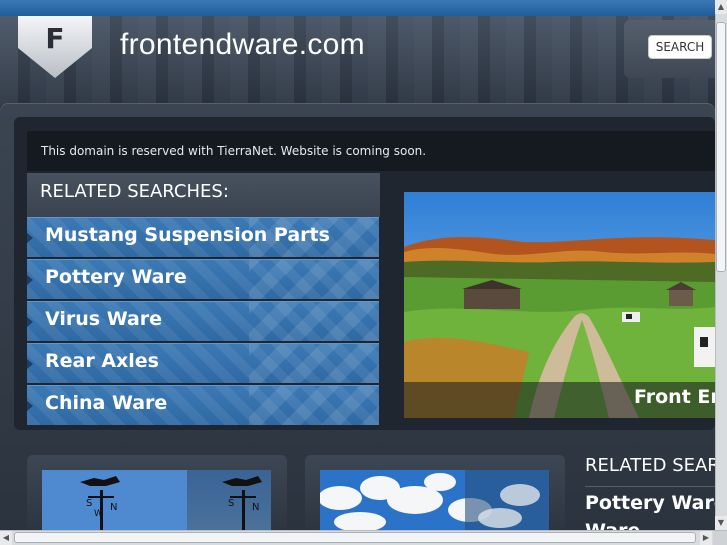 Image resolution: width=727 pixels, height=545 pixels. Describe the element at coordinates (680, 47) in the screenshot. I see `search-button: SEARCH` at that location.